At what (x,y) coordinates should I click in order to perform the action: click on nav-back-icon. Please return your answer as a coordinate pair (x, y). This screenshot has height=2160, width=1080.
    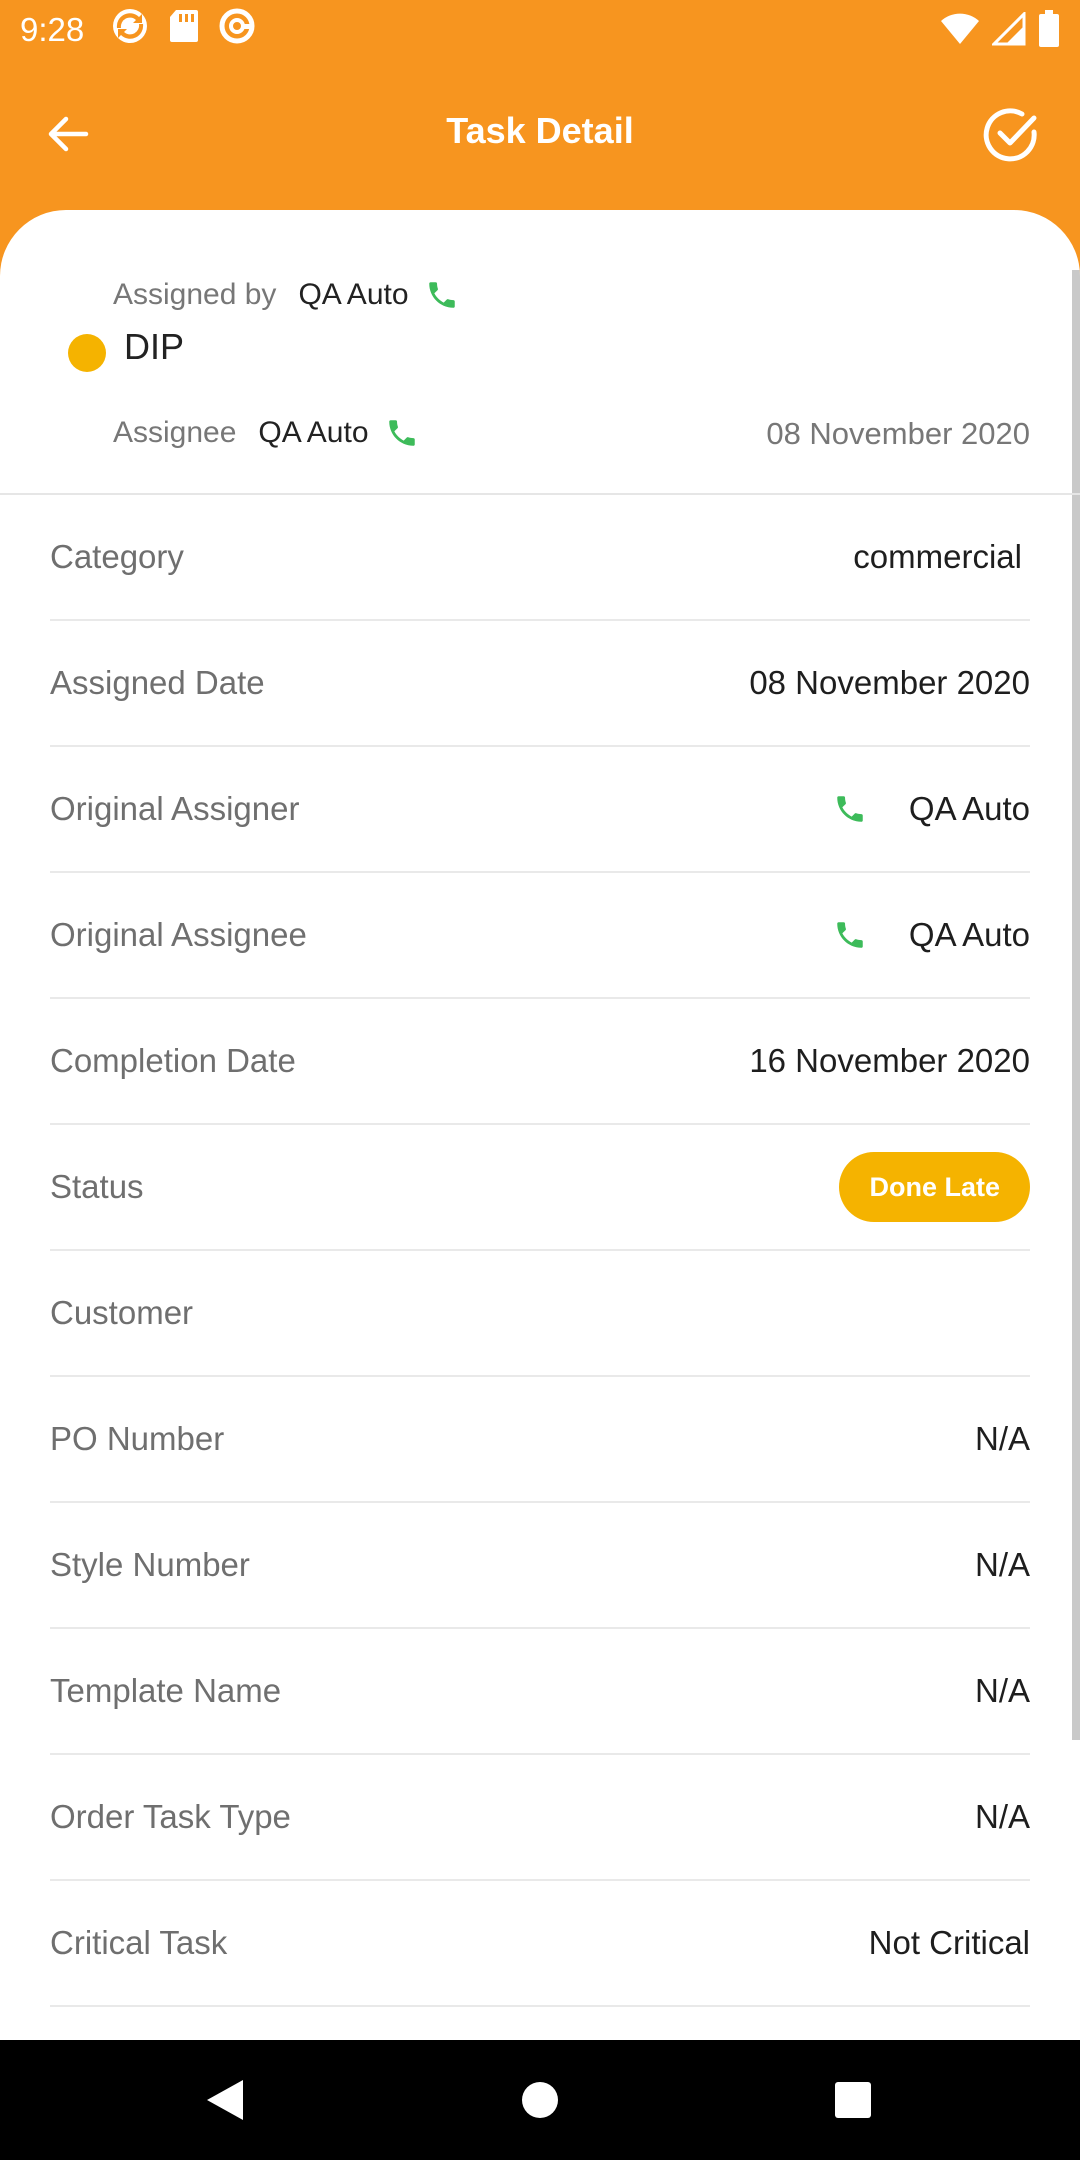
    Looking at the image, I should click on (225, 2100).